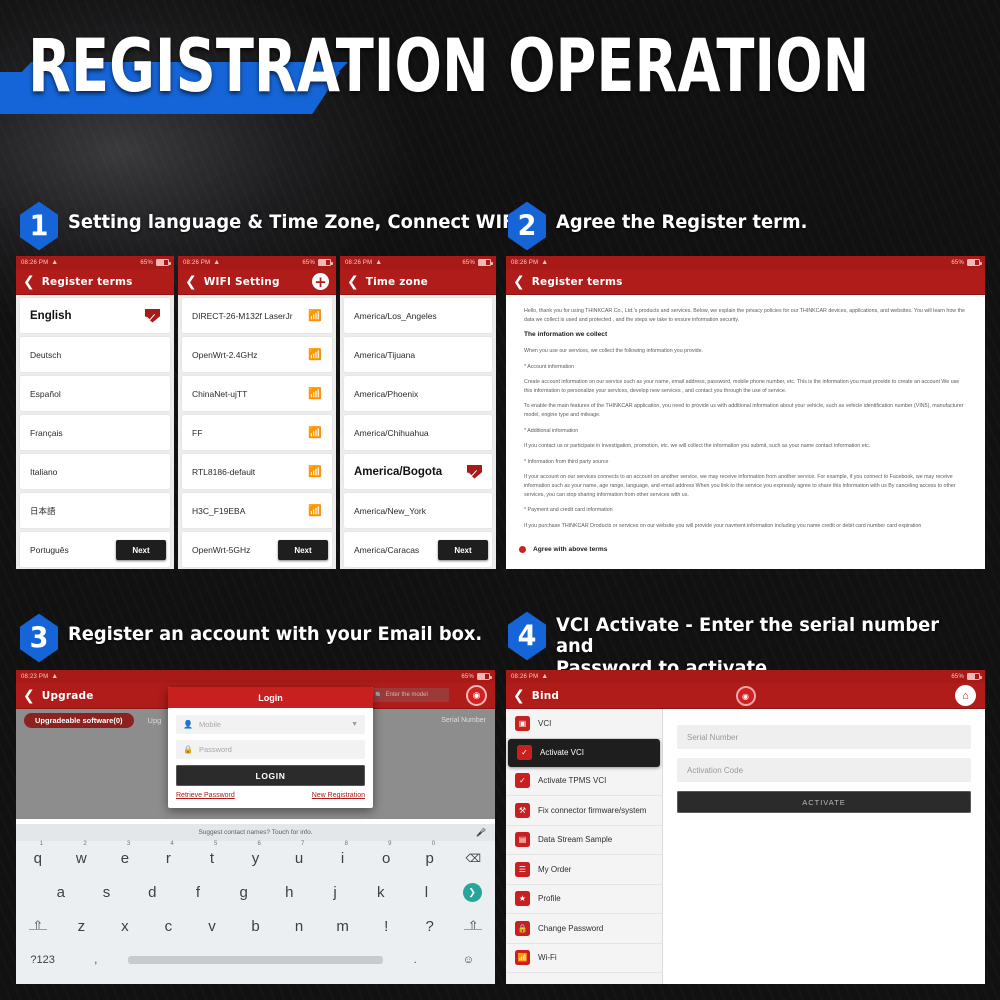 The height and width of the screenshot is (1000, 1000). Describe the element at coordinates (270, 749) in the screenshot. I see `password-input: 🔒 Password` at that location.